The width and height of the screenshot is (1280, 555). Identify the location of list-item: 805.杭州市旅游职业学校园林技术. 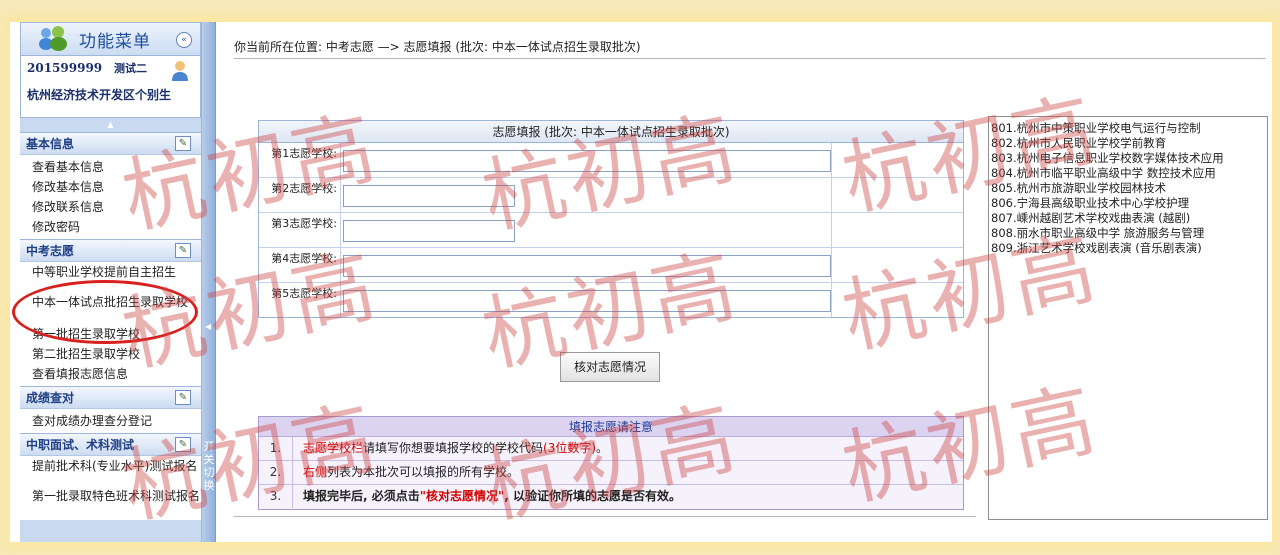
(1128, 188).